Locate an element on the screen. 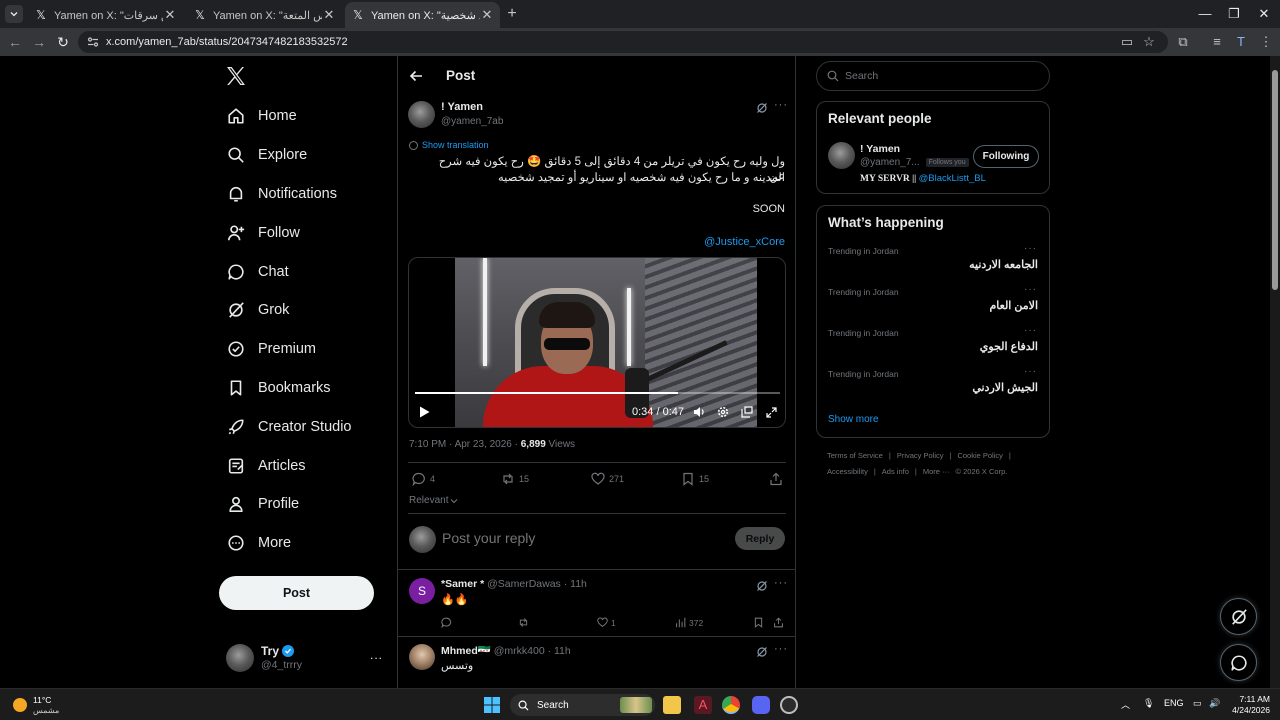 This screenshot has width=1280, height=720. nav-home: Home is located at coordinates (261, 116).